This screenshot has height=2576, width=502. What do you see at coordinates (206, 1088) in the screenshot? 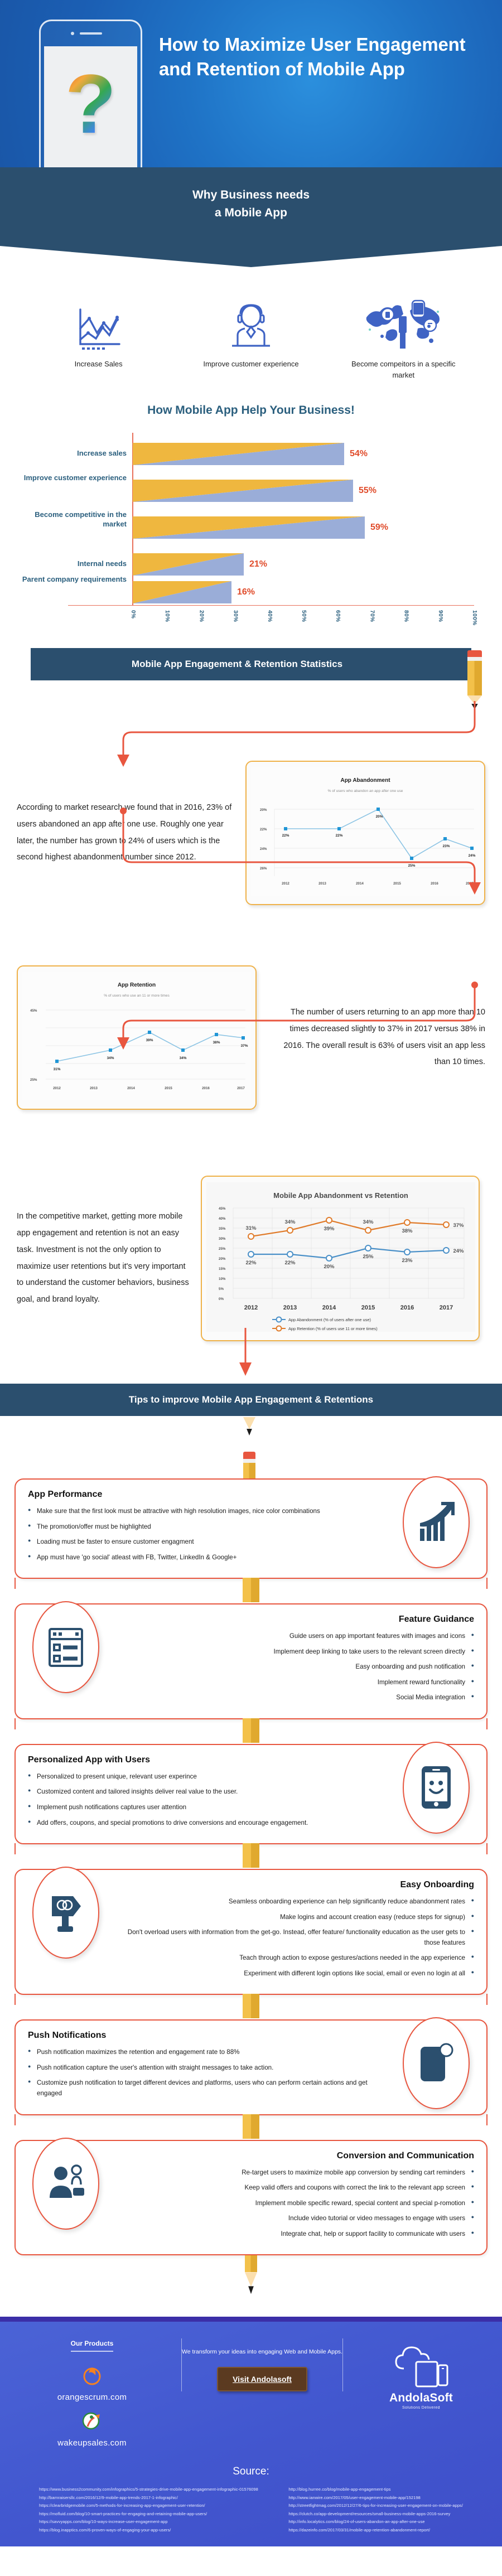
I see `x-tick: 2016` at bounding box center [206, 1088].